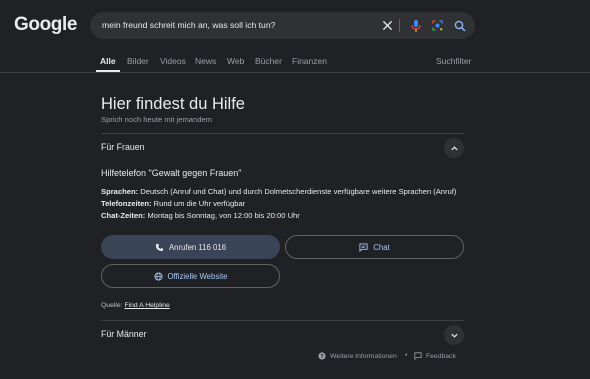  Describe the element at coordinates (387, 25) in the screenshot. I see `close-icon` at that location.